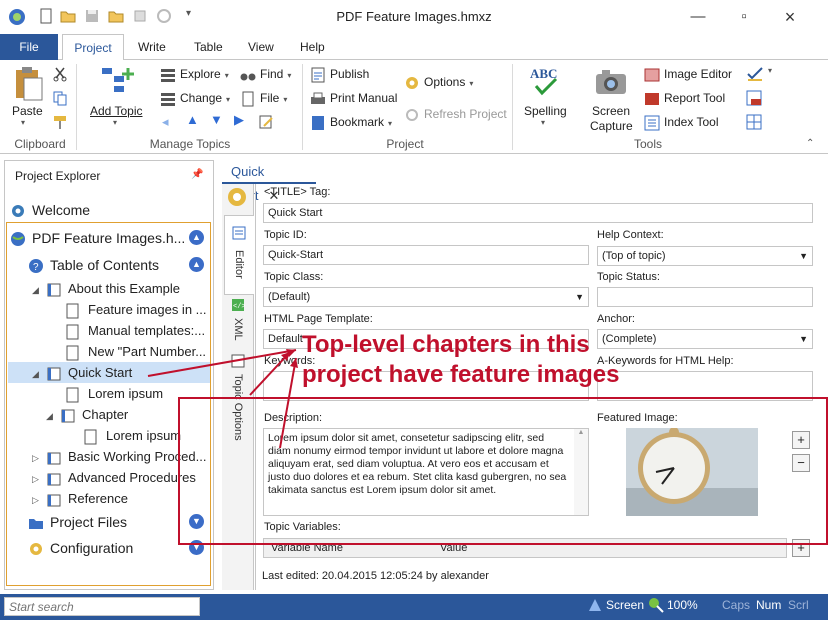 Image resolution: width=828 pixels, height=620 pixels. What do you see at coordinates (294, 363) in the screenshot?
I see `annotation-arrowhead` at bounding box center [294, 363].